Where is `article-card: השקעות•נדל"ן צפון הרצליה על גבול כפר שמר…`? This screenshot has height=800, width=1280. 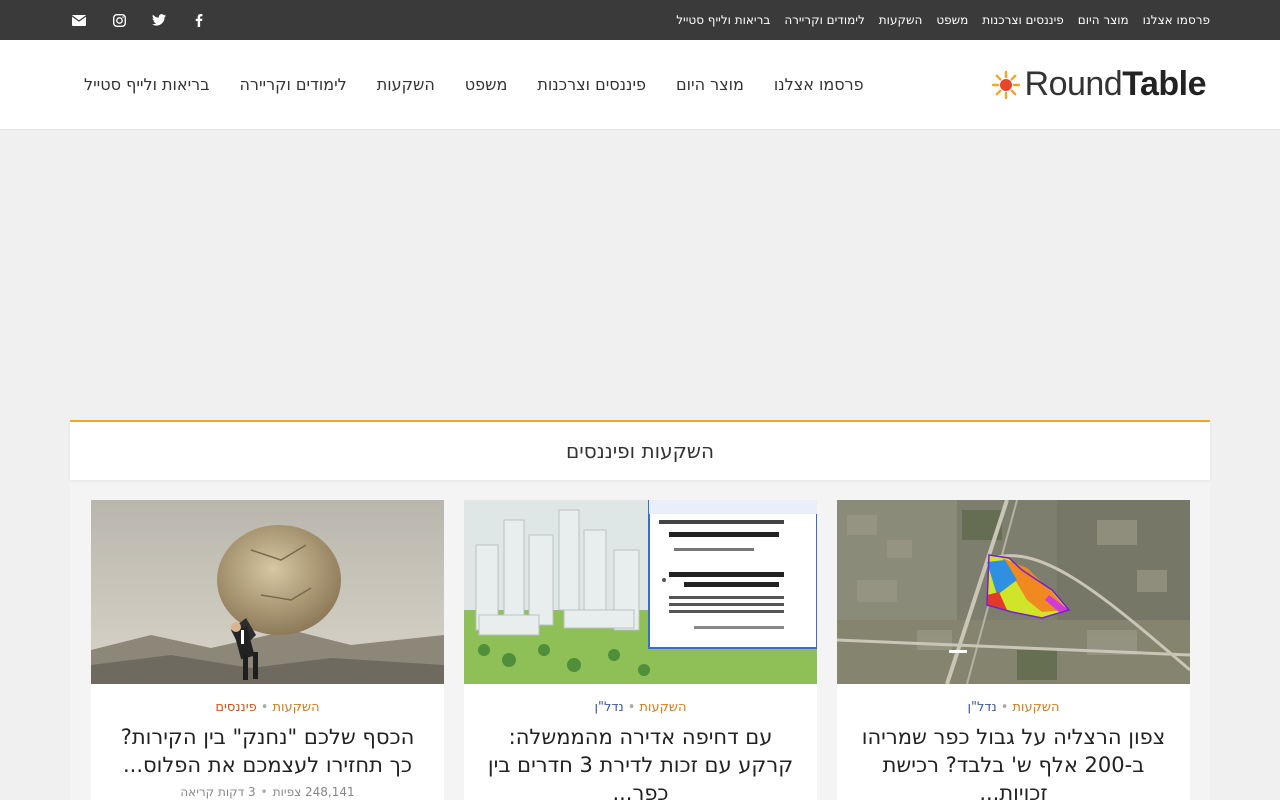
article-card: השקעות•נדל"ן צפון הרצליה על גבול כפר שמר… is located at coordinates (1013, 650).